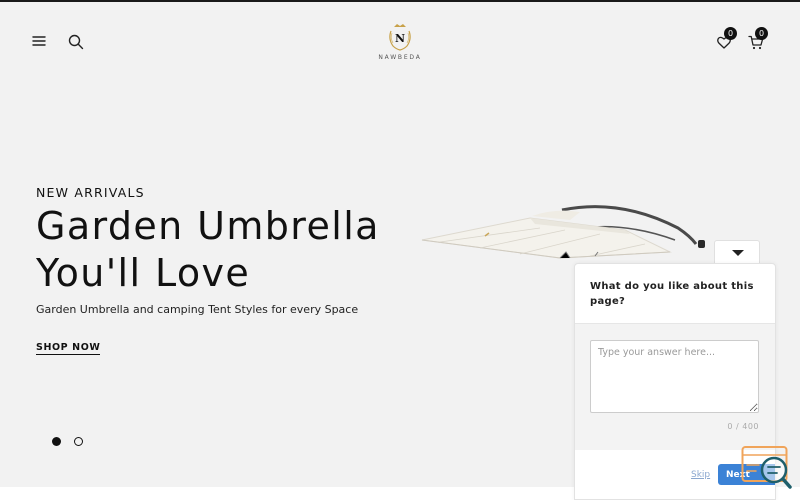  I want to click on brand-logo: N NAWBEDA, so click(400, 43).